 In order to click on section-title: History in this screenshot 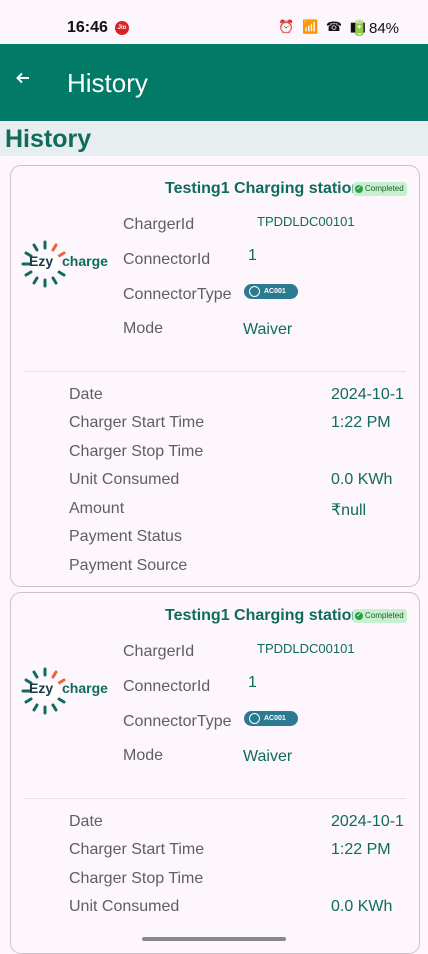, I will do `click(48, 139)`.